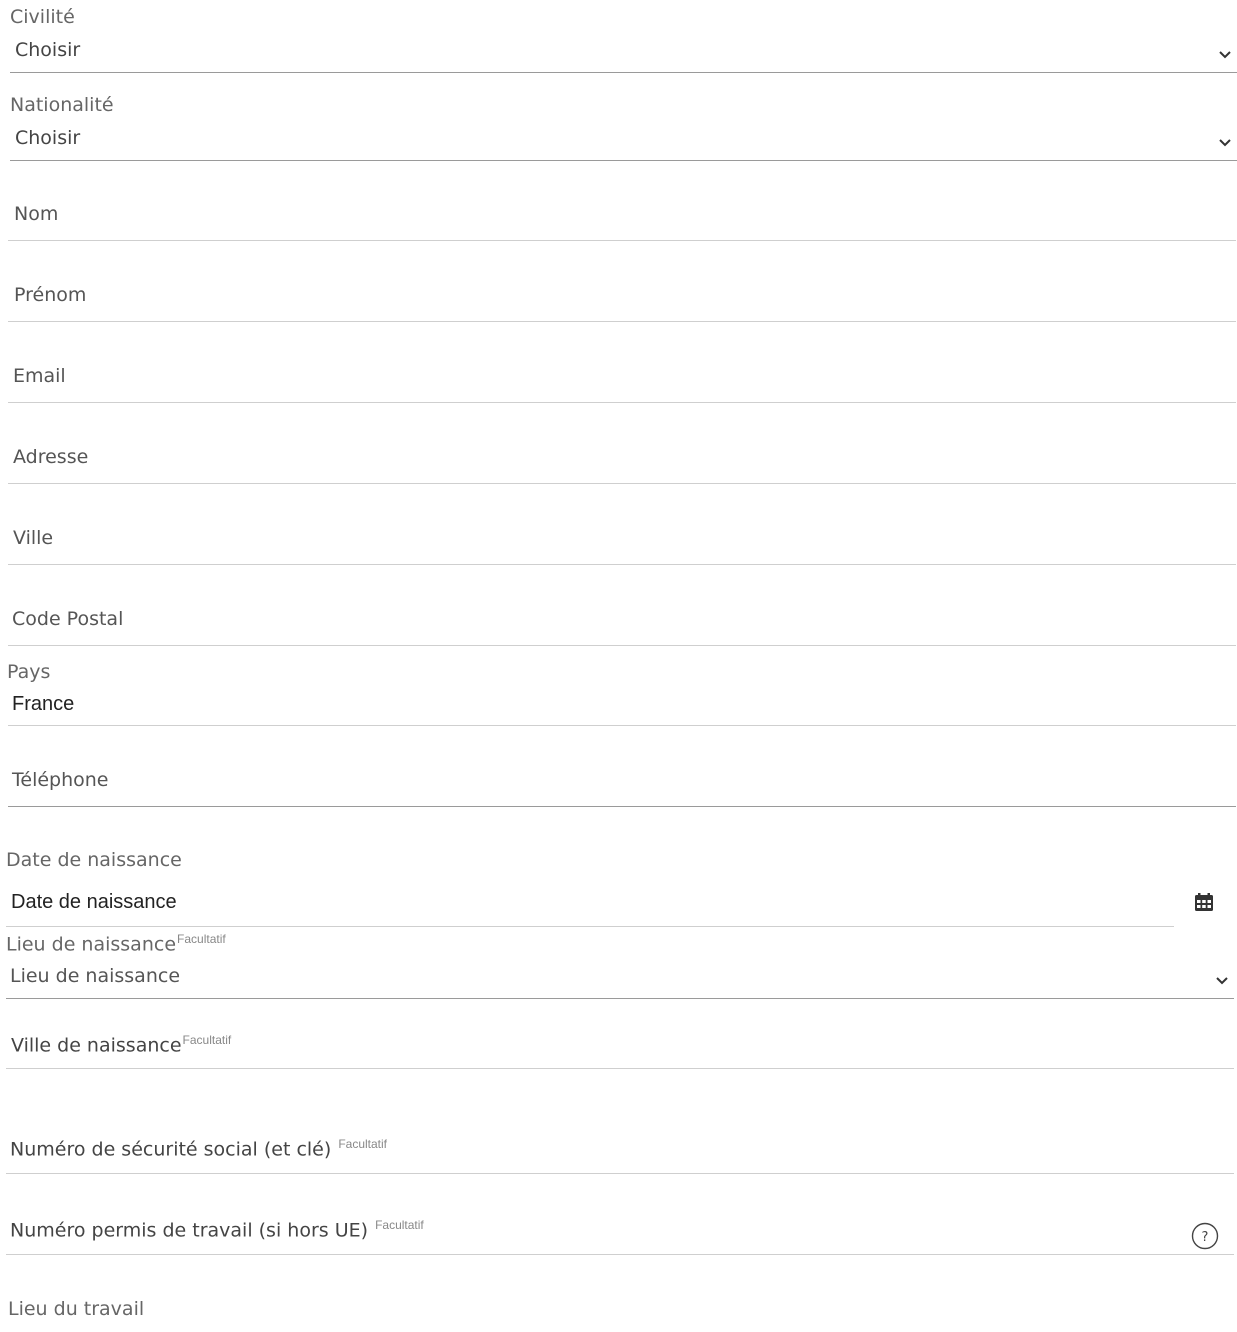 This screenshot has width=1237, height=1332. What do you see at coordinates (622, 402) in the screenshot?
I see `email-underline` at bounding box center [622, 402].